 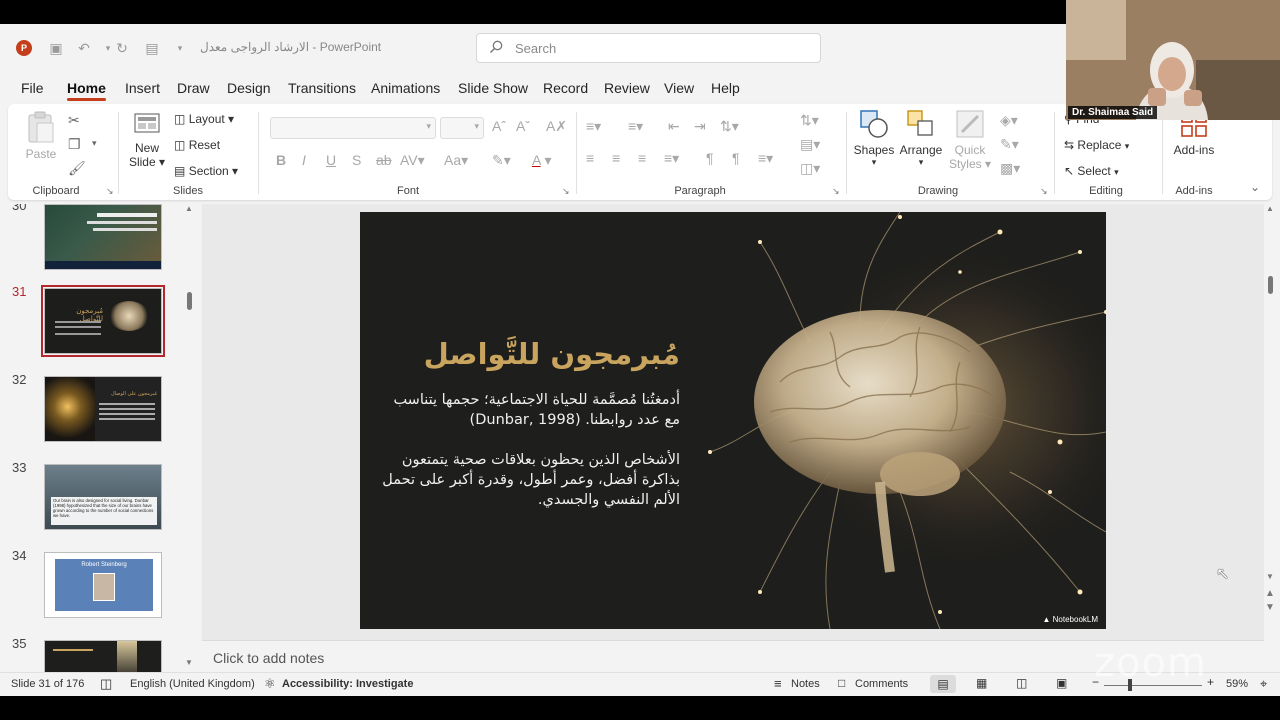 What do you see at coordinates (122, 48) in the screenshot?
I see `redo-icon: ↻` at bounding box center [122, 48].